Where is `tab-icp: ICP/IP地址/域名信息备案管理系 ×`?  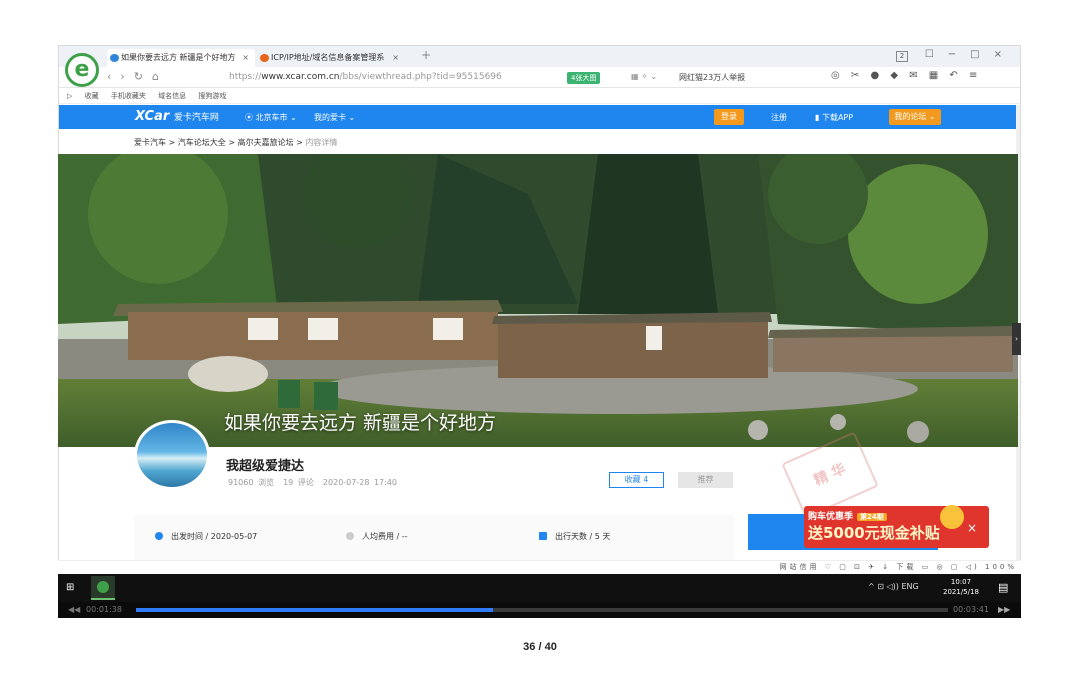 tab-icp: ICP/IP地址/域名信息备案管理系 × is located at coordinates (331, 58).